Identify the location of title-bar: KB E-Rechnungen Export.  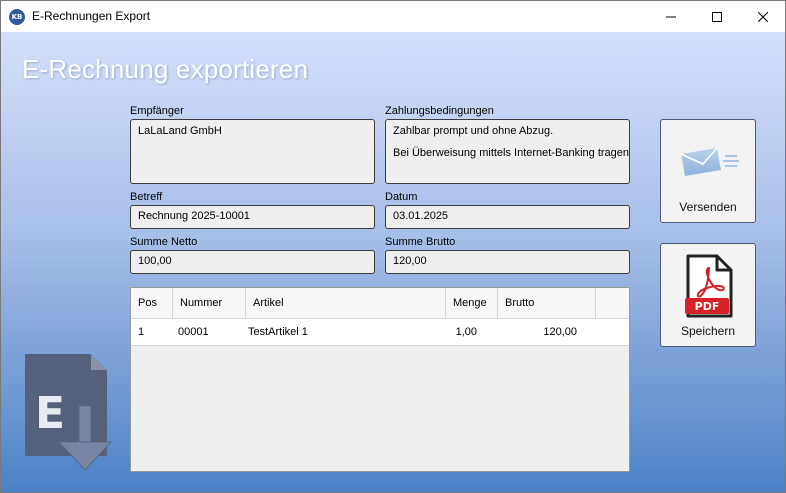
(393, 16).